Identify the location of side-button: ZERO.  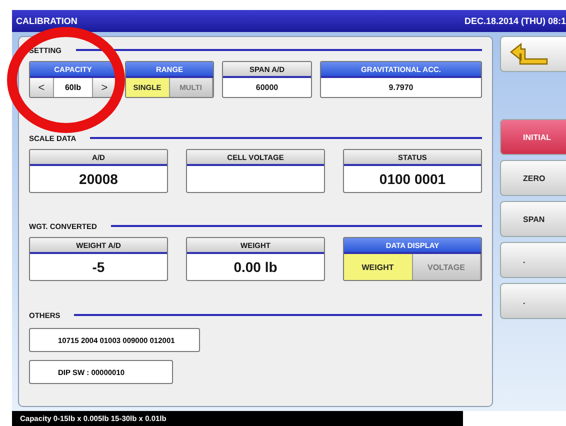
(533, 178).